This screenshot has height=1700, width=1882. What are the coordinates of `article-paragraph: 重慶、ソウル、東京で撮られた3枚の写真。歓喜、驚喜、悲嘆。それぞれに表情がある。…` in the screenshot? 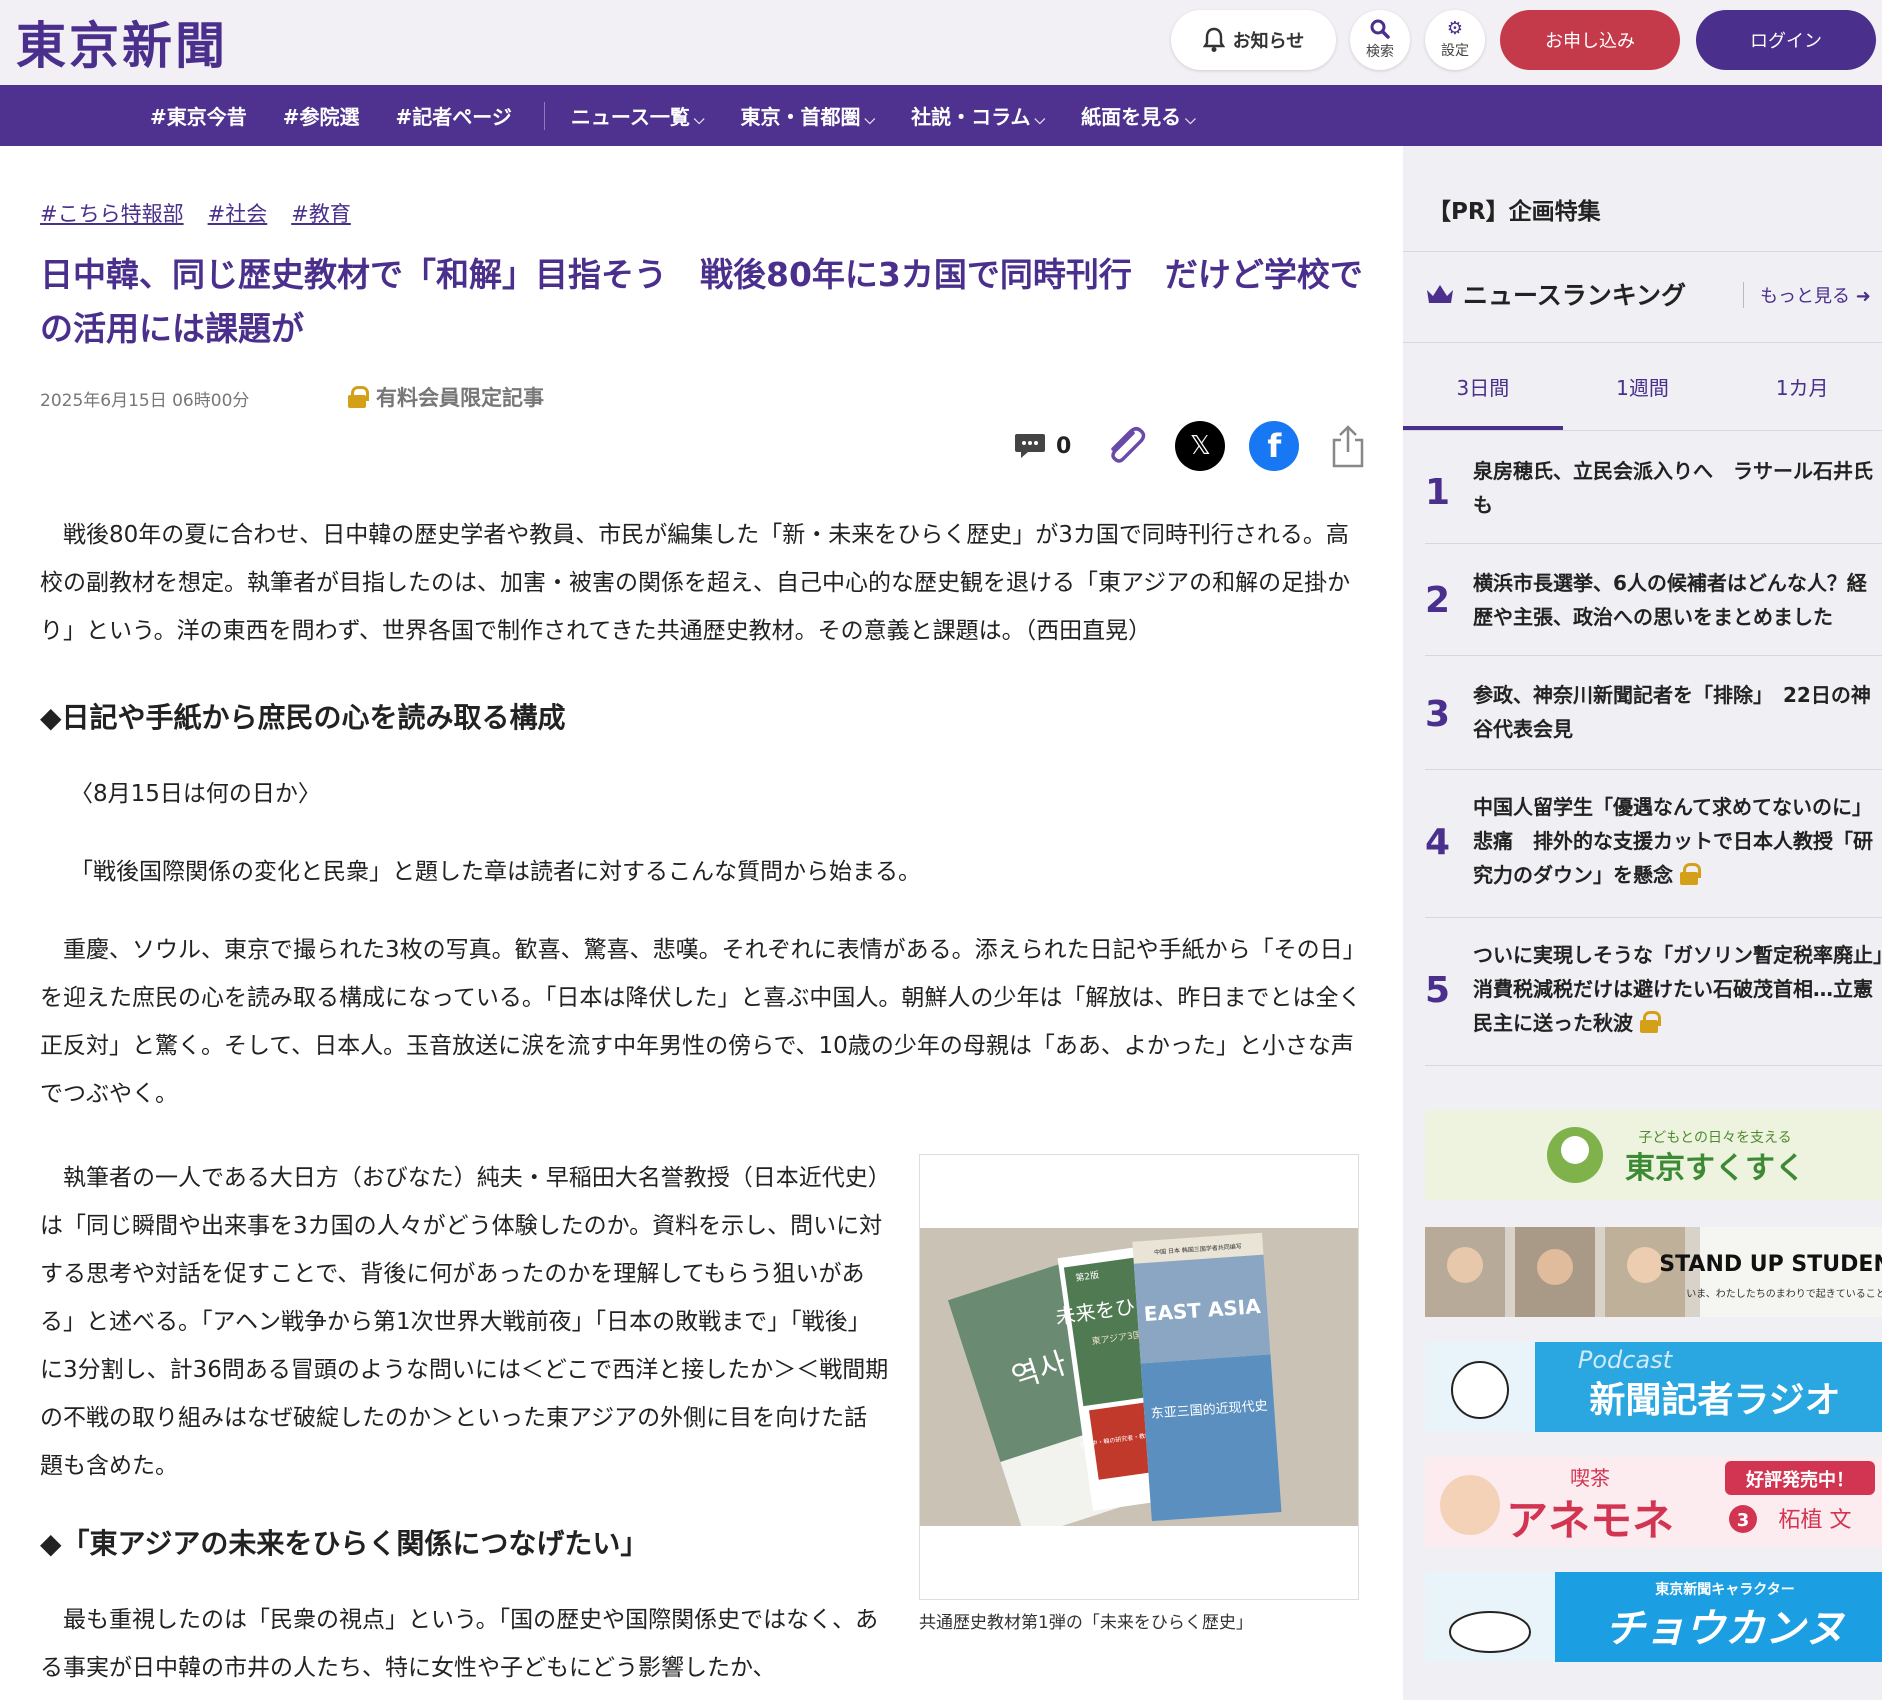 It's located at (701, 1022).